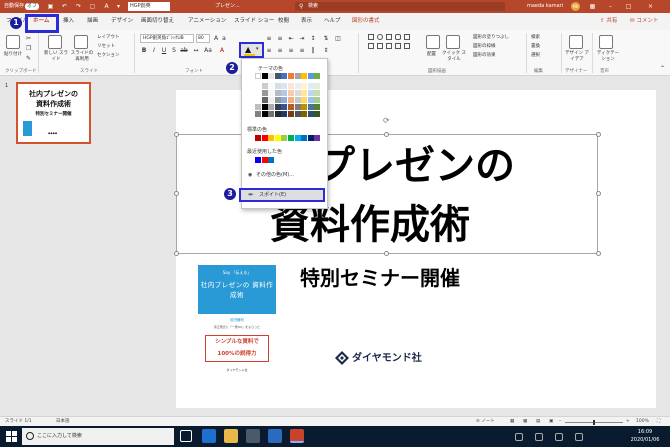 Image resolution: width=670 pixels, height=447 pixels. I want to click on replace-button: 置換, so click(535, 47).